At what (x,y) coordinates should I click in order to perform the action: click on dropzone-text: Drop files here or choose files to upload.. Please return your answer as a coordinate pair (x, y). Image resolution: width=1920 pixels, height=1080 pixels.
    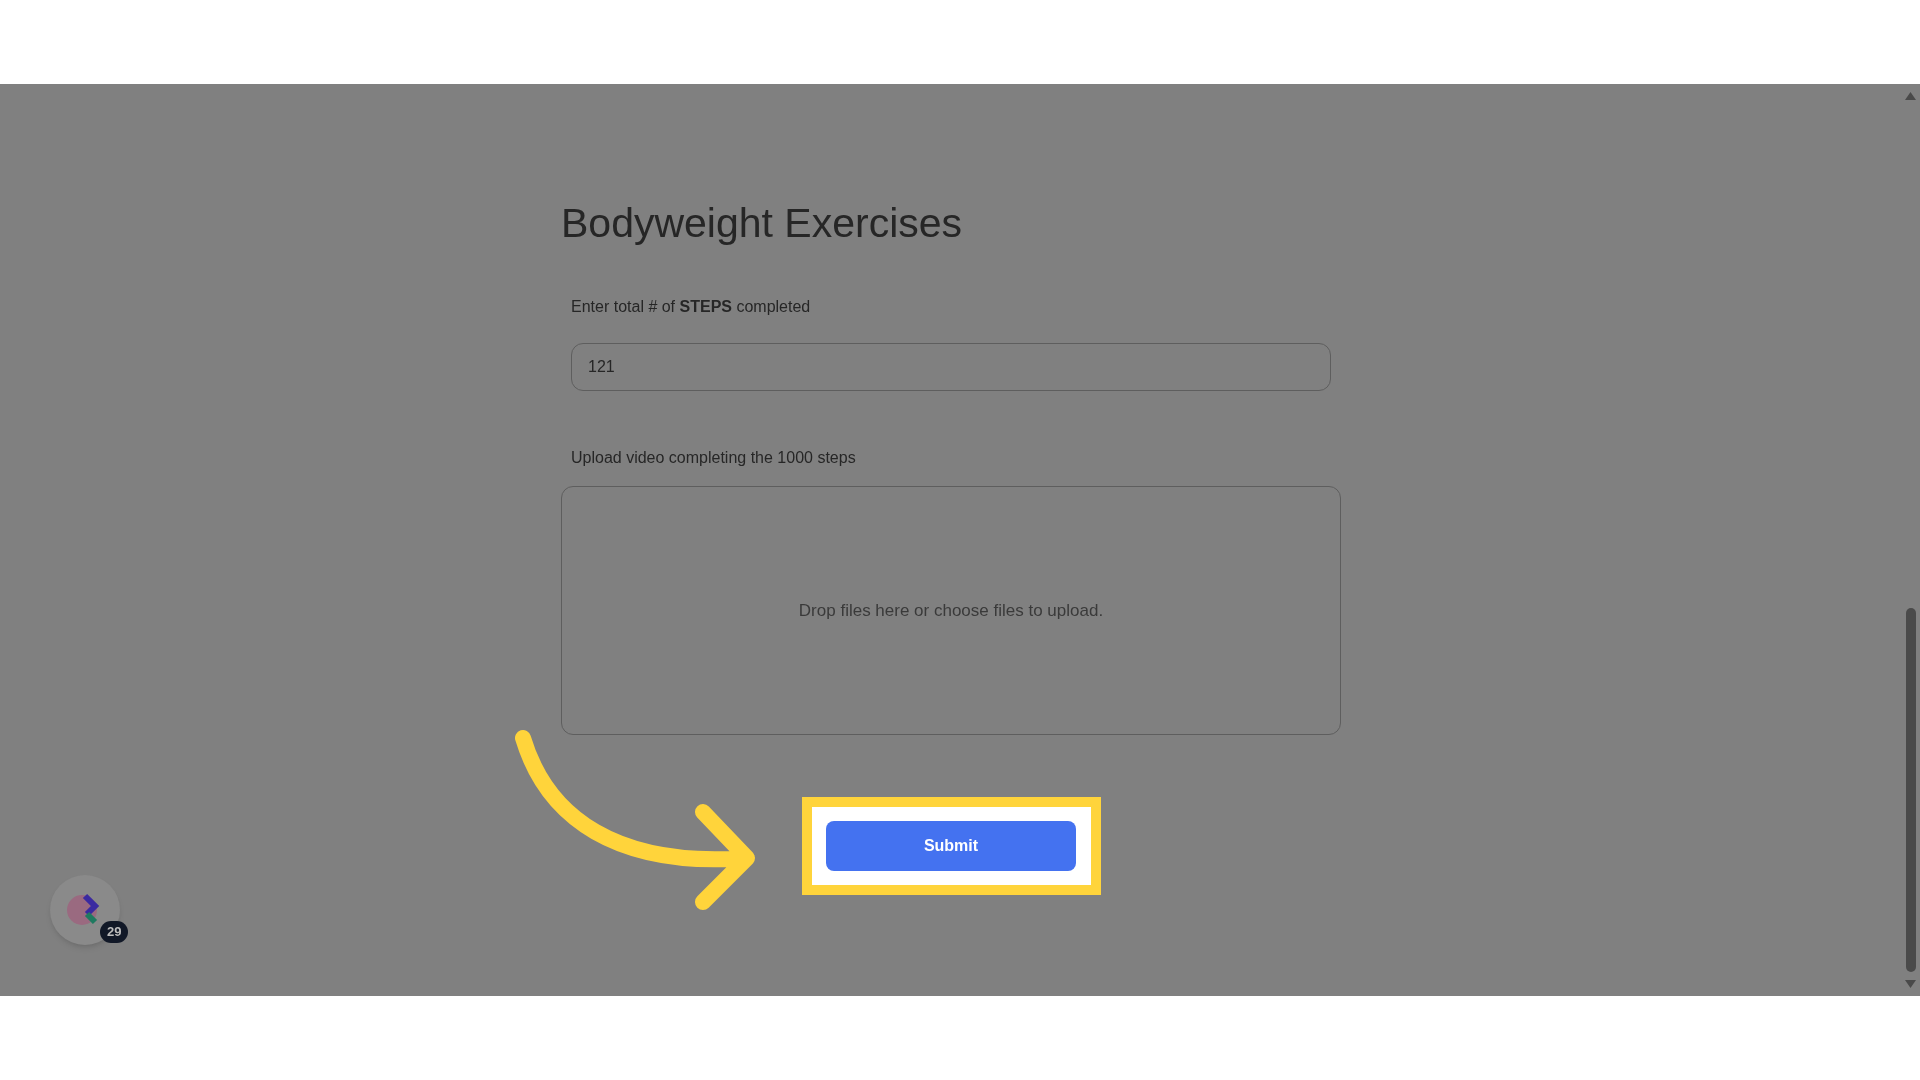
    Looking at the image, I should click on (951, 610).